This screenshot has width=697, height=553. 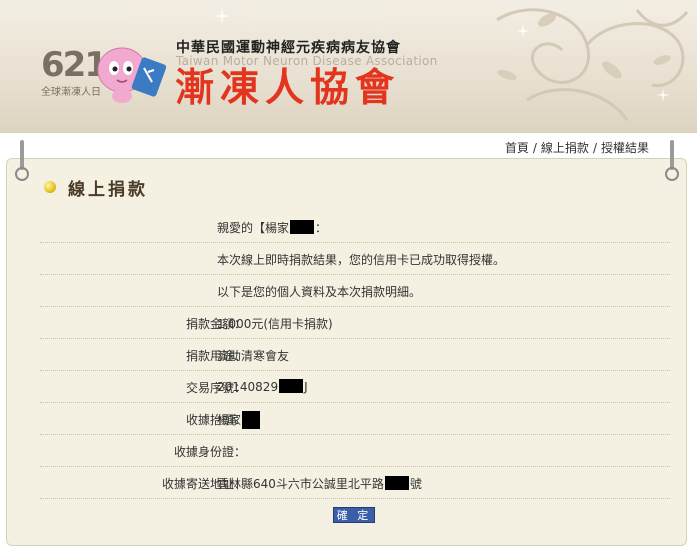 I want to click on breadcrumb: 首頁 / 線上捐款 / 授權結果, so click(x=576, y=148).